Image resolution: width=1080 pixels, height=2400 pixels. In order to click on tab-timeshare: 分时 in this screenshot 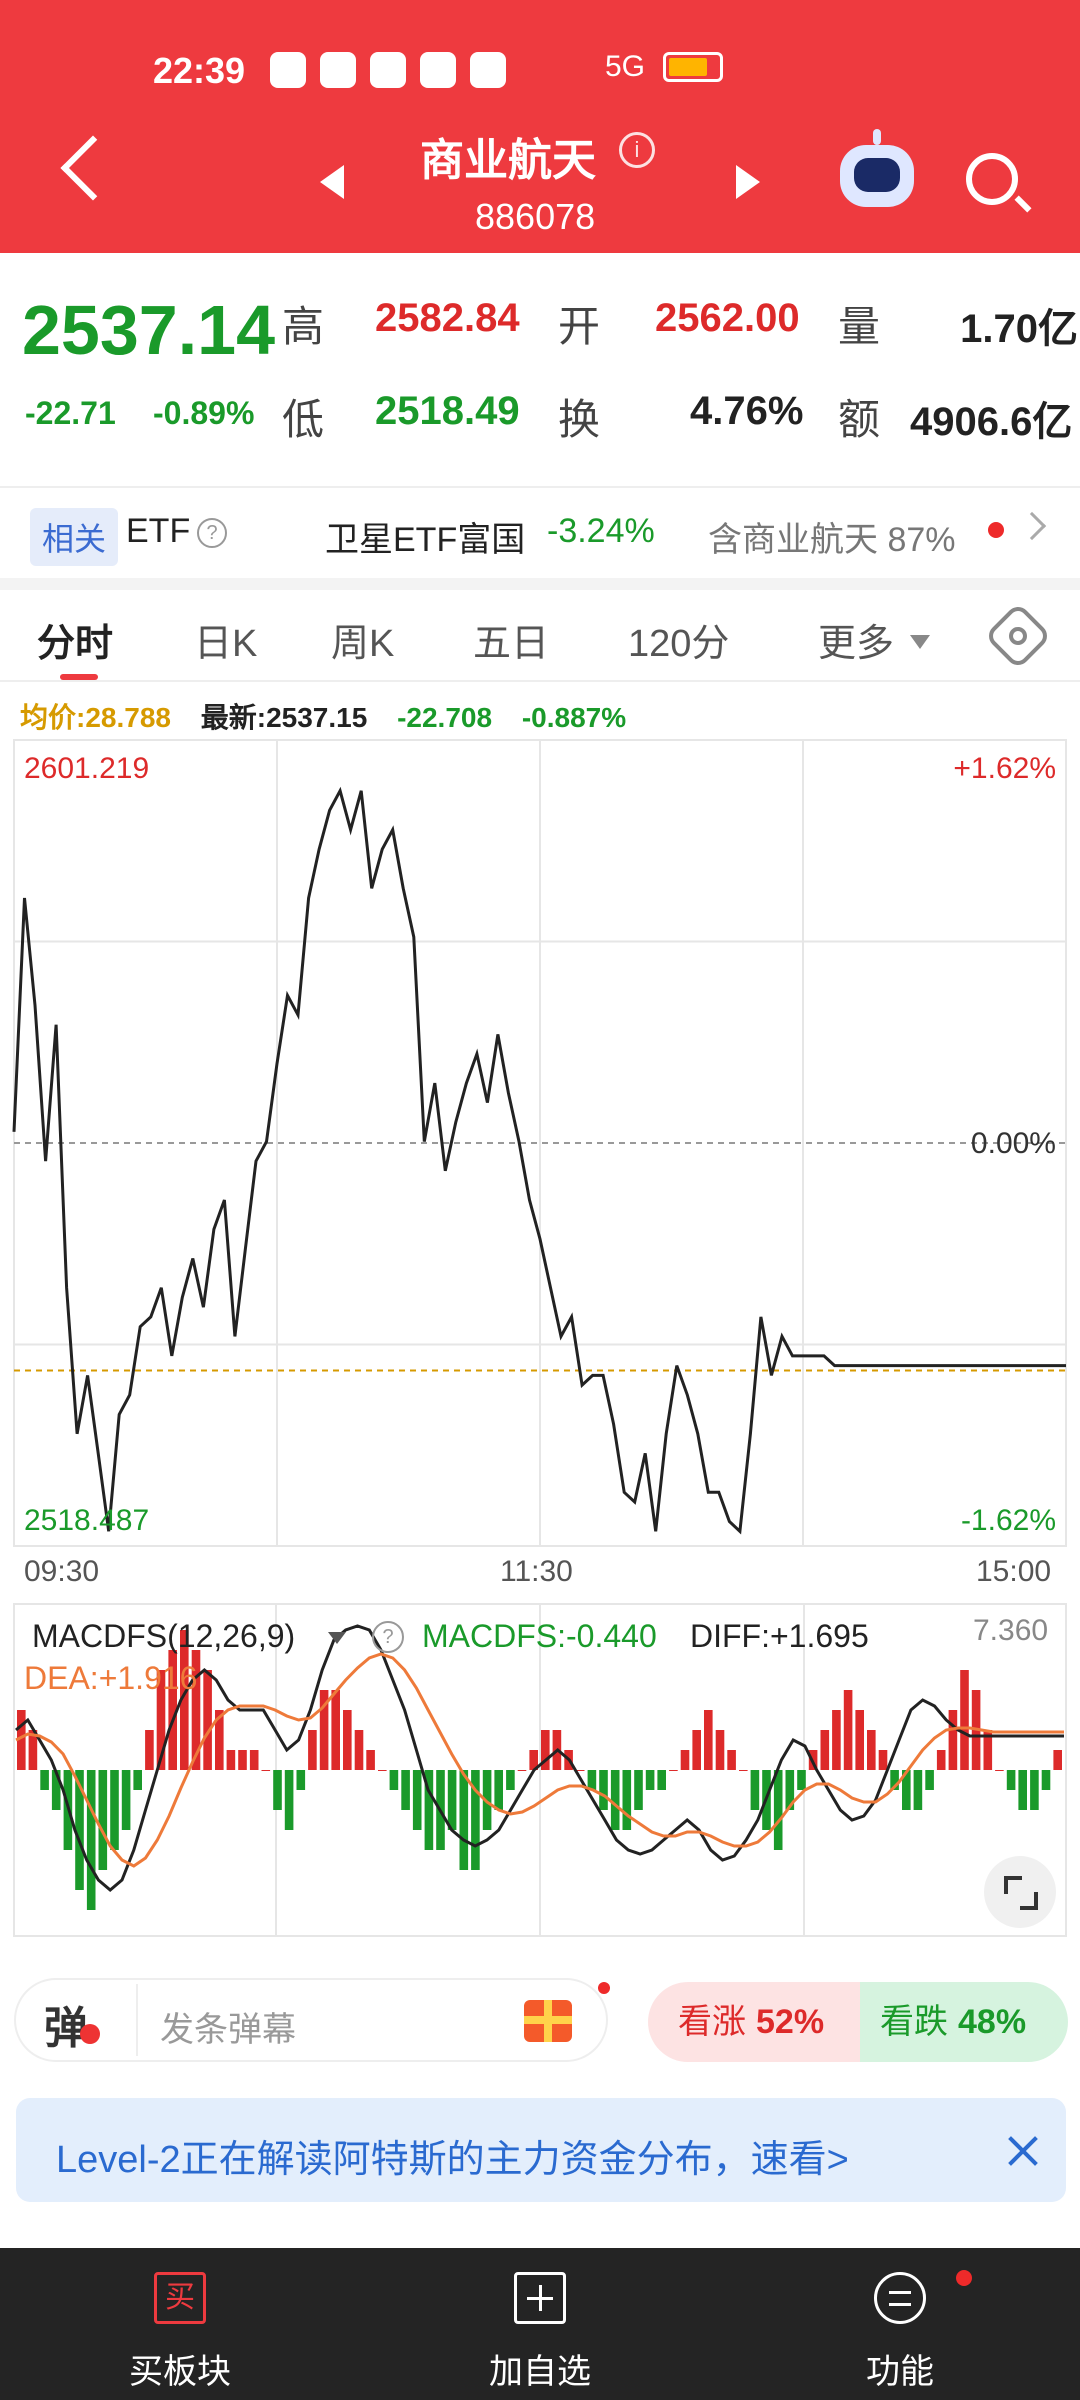, I will do `click(75, 639)`.